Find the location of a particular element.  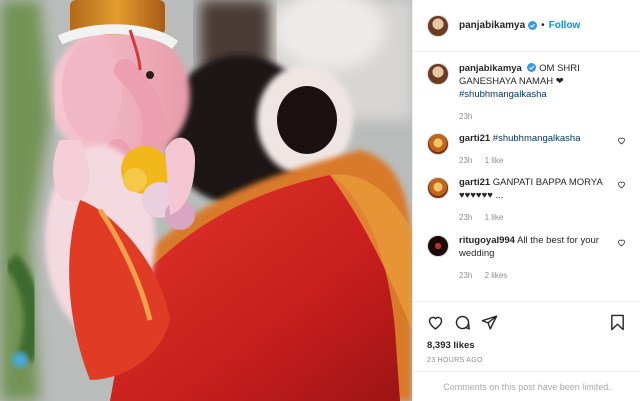

caption-time: 23h is located at coordinates (465, 116).